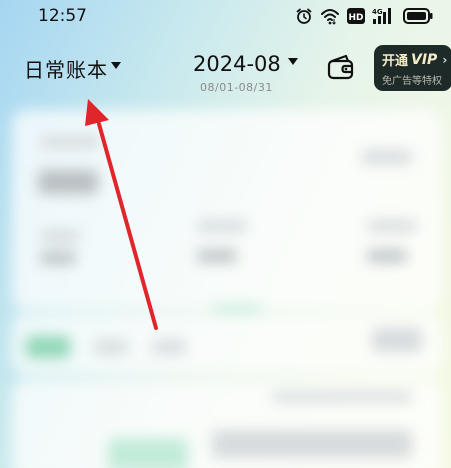 This screenshot has width=451, height=468. Describe the element at coordinates (236, 87) in the screenshot. I see `month-range: 08/01-08/31` at that location.